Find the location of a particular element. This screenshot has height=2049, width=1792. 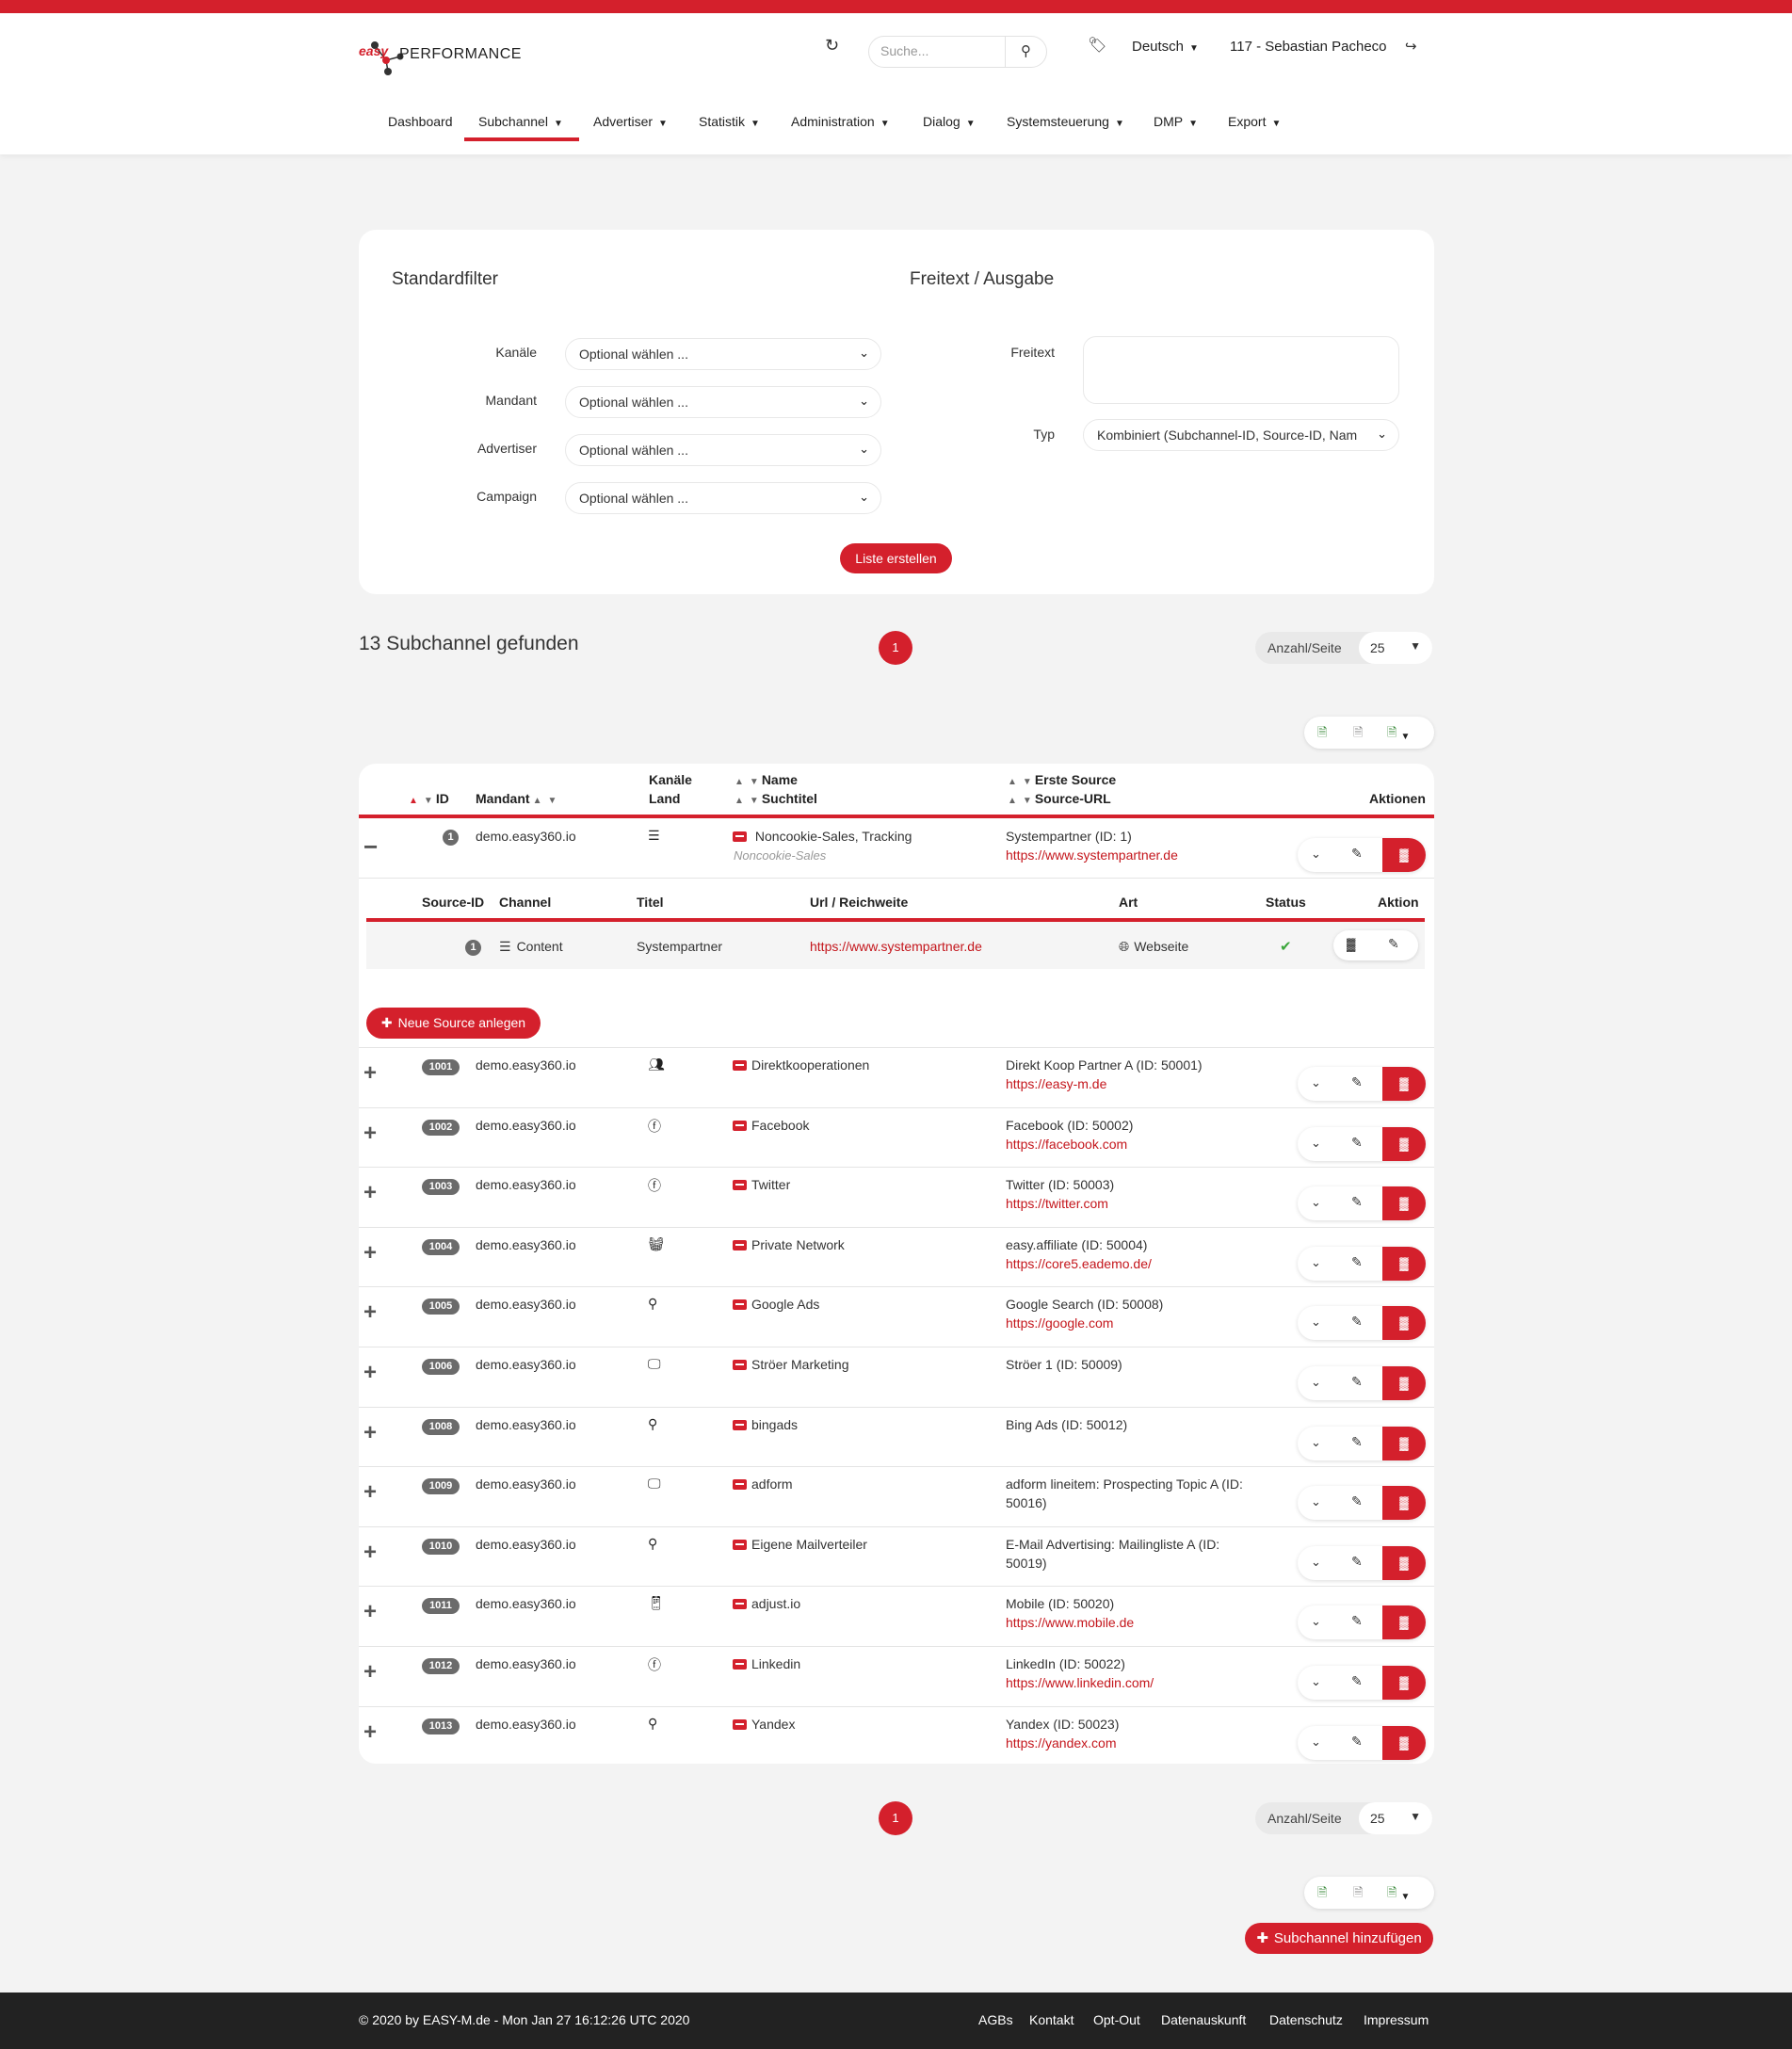

excel-export-icon: 🗎 is located at coordinates (1322, 1894).